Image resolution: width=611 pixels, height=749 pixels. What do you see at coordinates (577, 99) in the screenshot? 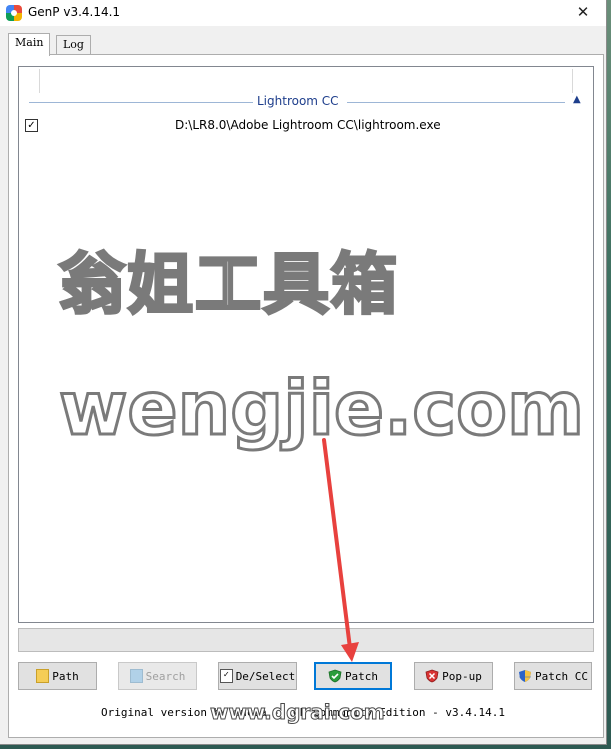
I see `collapse-up-icon: ▲` at bounding box center [577, 99].